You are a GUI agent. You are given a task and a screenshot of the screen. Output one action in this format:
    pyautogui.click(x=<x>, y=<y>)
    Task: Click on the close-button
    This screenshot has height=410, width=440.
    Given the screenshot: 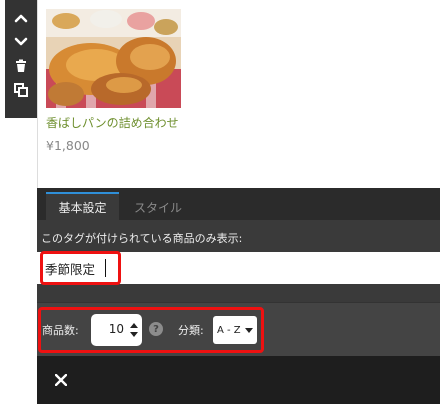 What is the action you would take?
    pyautogui.click(x=61, y=380)
    